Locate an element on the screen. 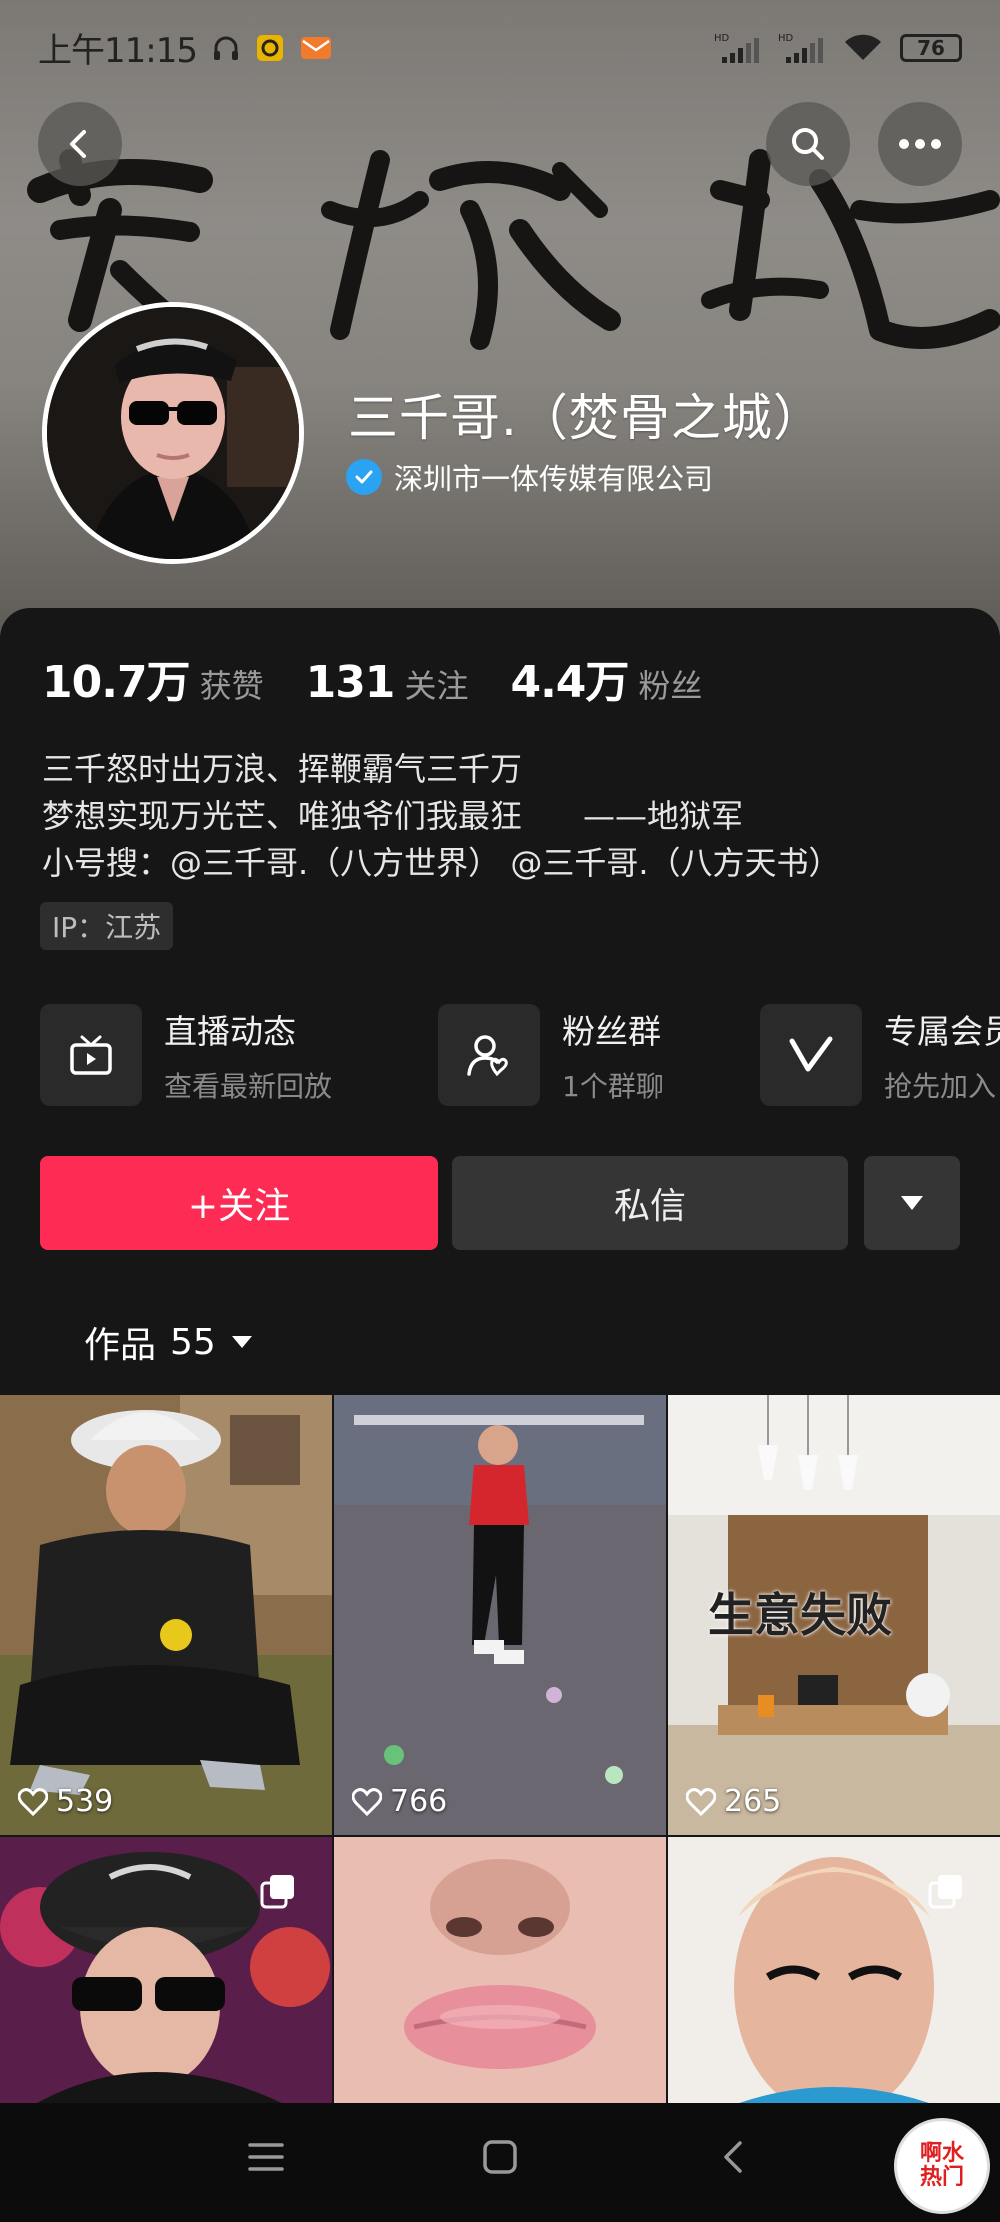 This screenshot has height=2222, width=1000. like-count-text: 265 is located at coordinates (753, 1801).